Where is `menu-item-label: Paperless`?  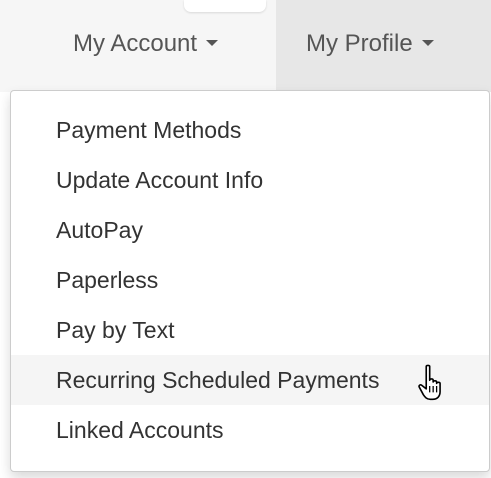 menu-item-label: Paperless is located at coordinates (107, 280).